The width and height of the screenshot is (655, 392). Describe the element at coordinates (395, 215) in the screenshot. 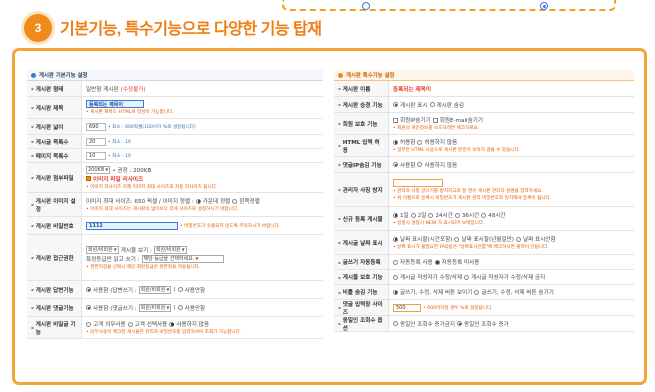

I see `new-1day-radio` at that location.